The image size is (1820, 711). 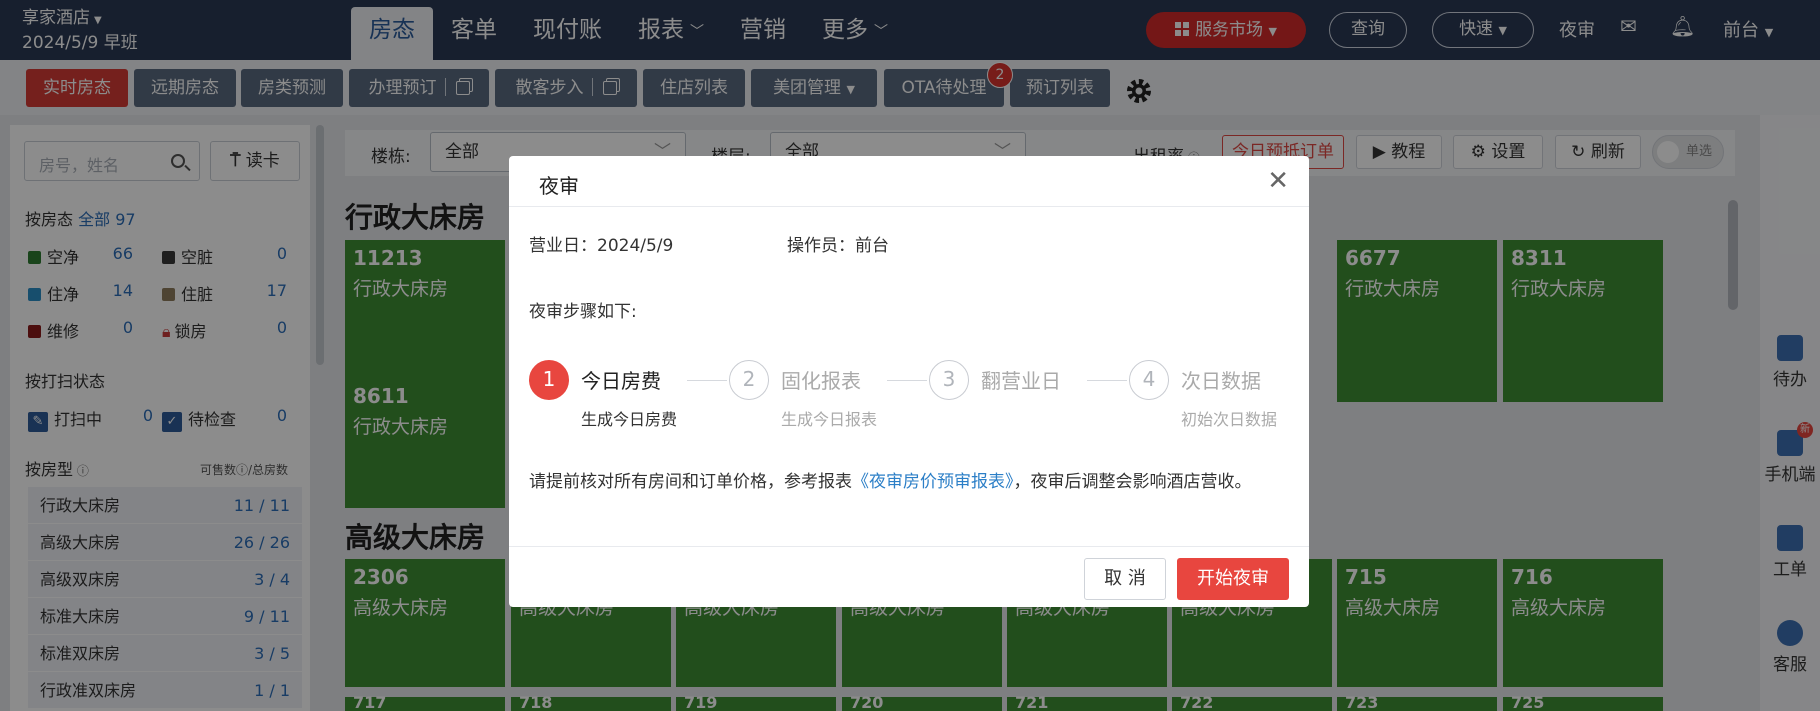 What do you see at coordinates (1132, 482) in the screenshot?
I see `notice-text: ，夜审后调整会影响酒店营收。` at bounding box center [1132, 482].